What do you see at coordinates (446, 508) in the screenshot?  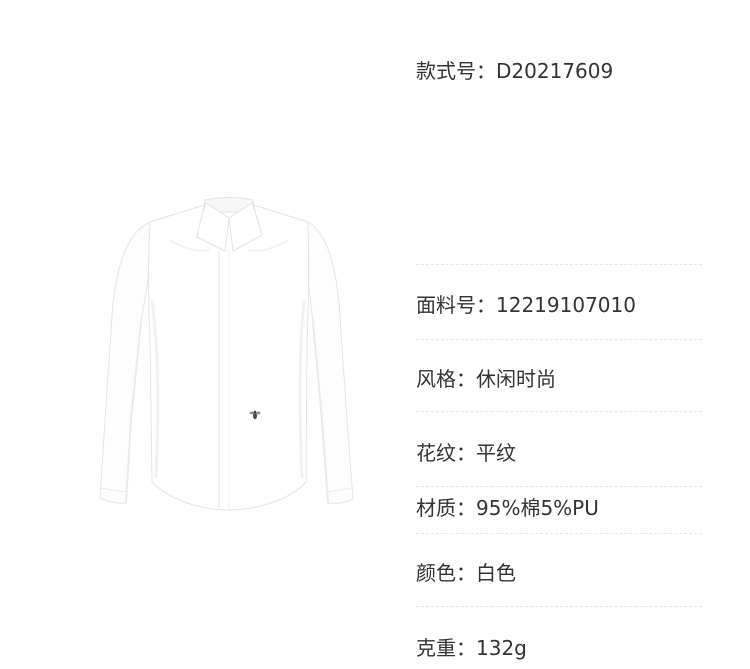 I see `spec-label: 材质：` at bounding box center [446, 508].